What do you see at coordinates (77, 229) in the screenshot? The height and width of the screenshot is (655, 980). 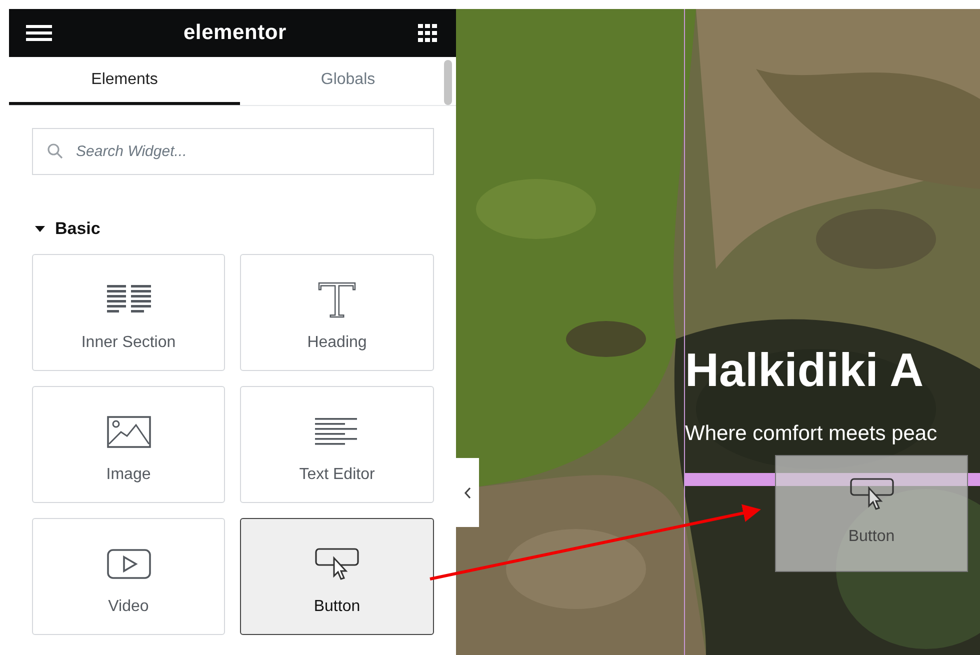 I see `category-title: Basic` at bounding box center [77, 229].